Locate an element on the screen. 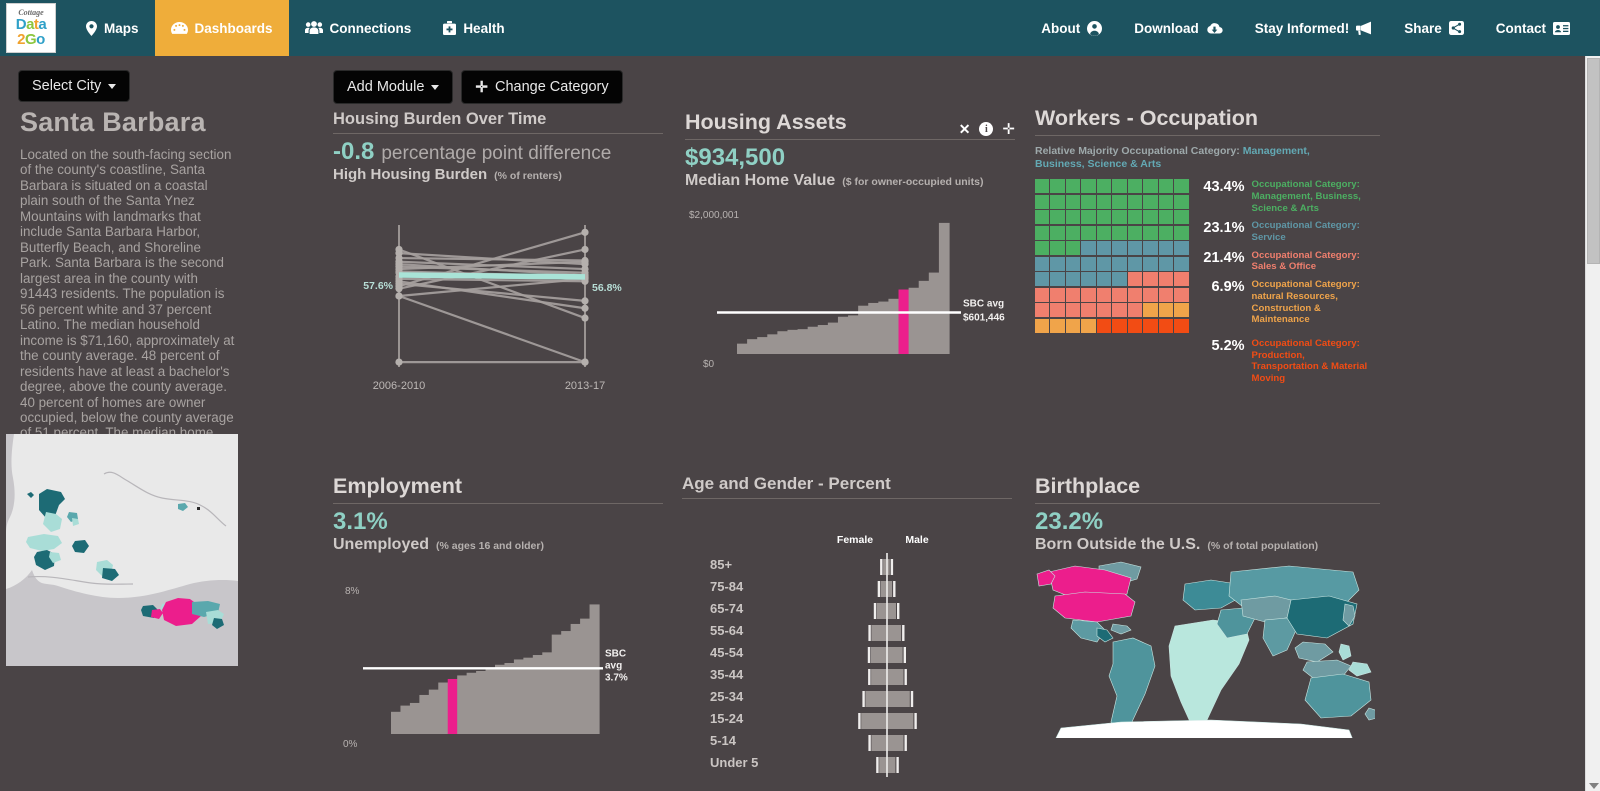 This screenshot has width=1600, height=791. nav-item-contact: Contact is located at coordinates (1533, 28).